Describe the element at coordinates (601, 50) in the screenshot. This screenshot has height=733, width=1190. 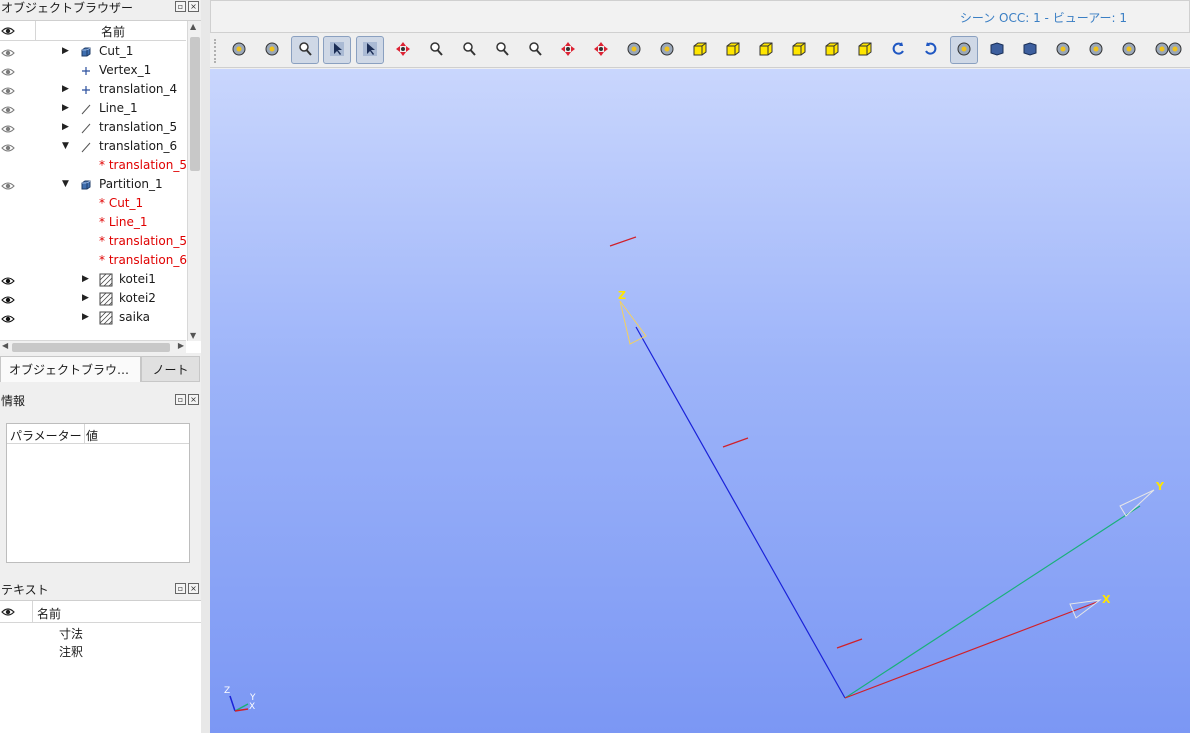
I see `global-pan-all-button` at that location.